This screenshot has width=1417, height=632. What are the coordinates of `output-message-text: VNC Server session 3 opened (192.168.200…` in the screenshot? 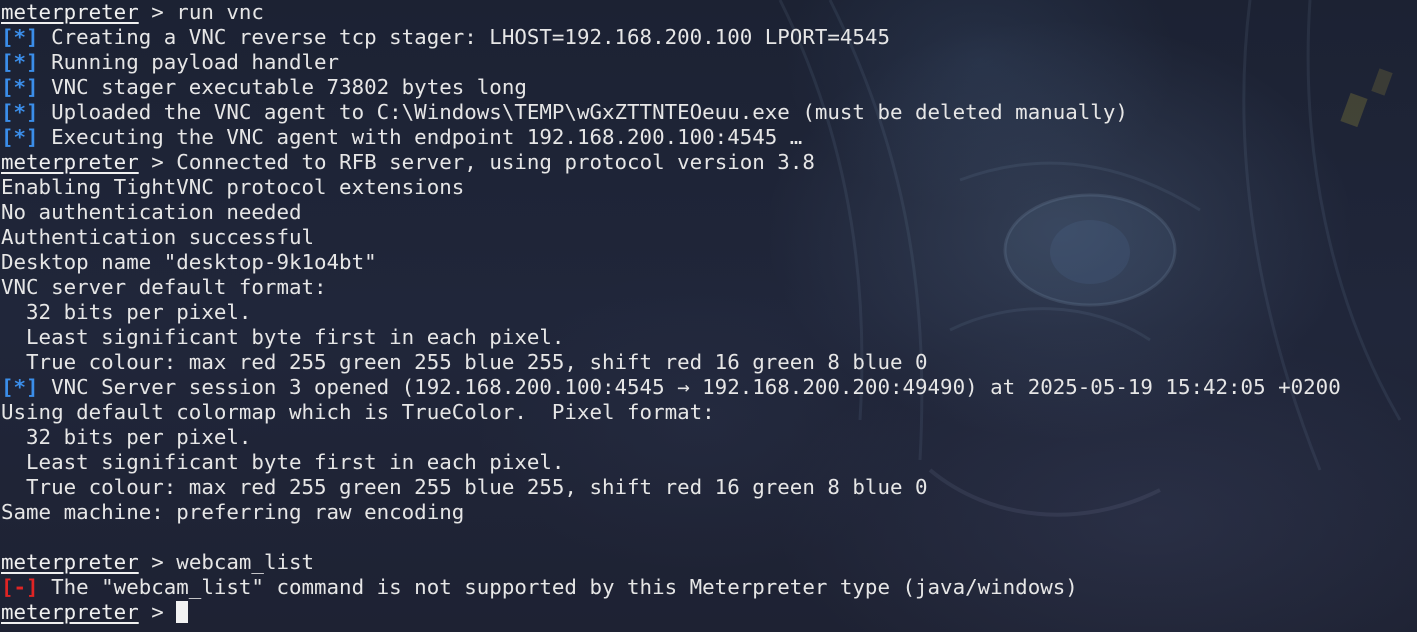 It's located at (689, 387).